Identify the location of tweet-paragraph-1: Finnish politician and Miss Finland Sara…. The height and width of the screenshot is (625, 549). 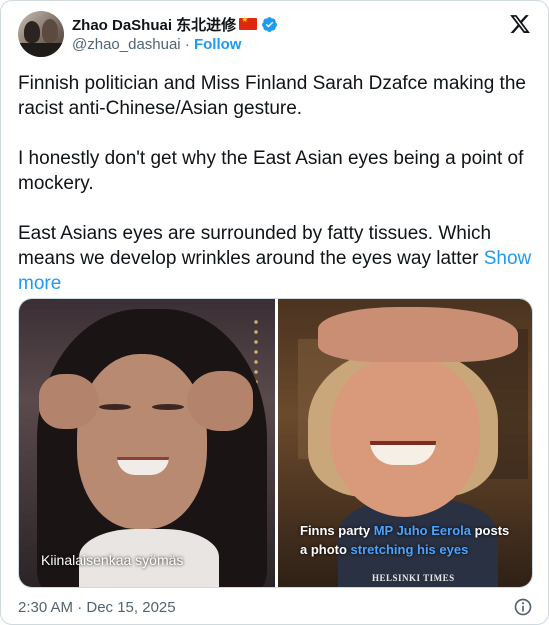
(272, 96).